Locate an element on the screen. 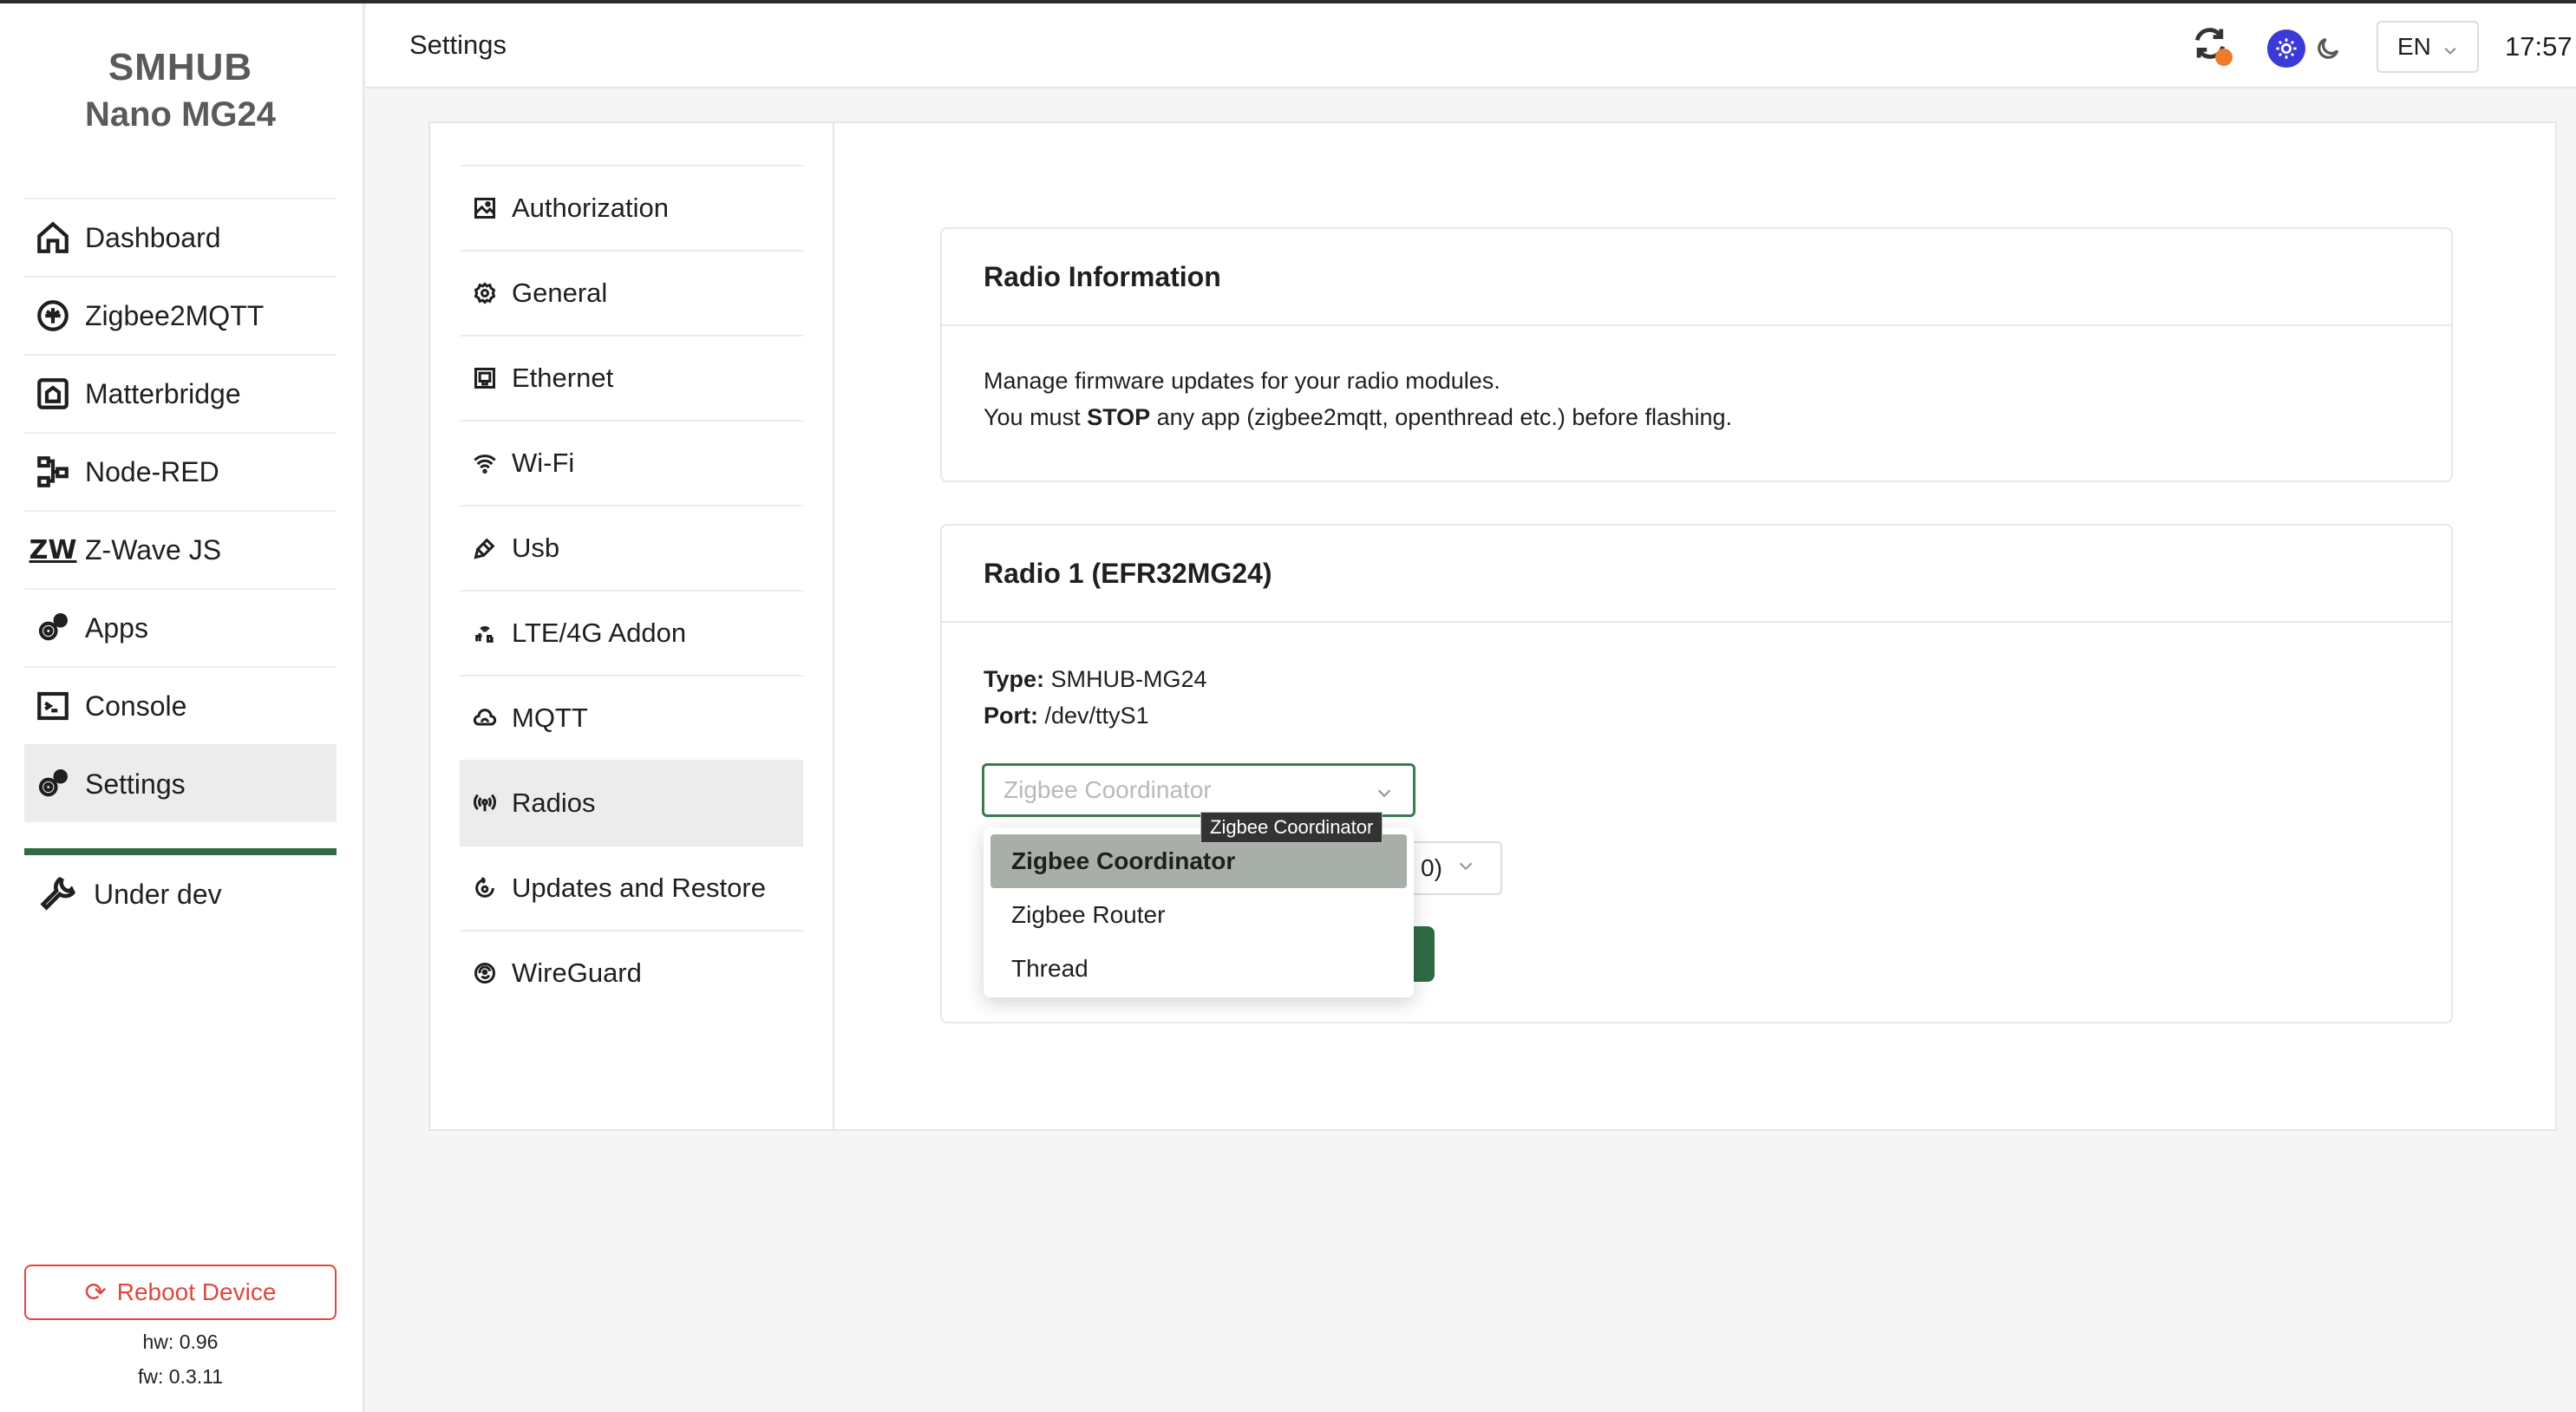  reboot-label: Reboot Device is located at coordinates (196, 1291).